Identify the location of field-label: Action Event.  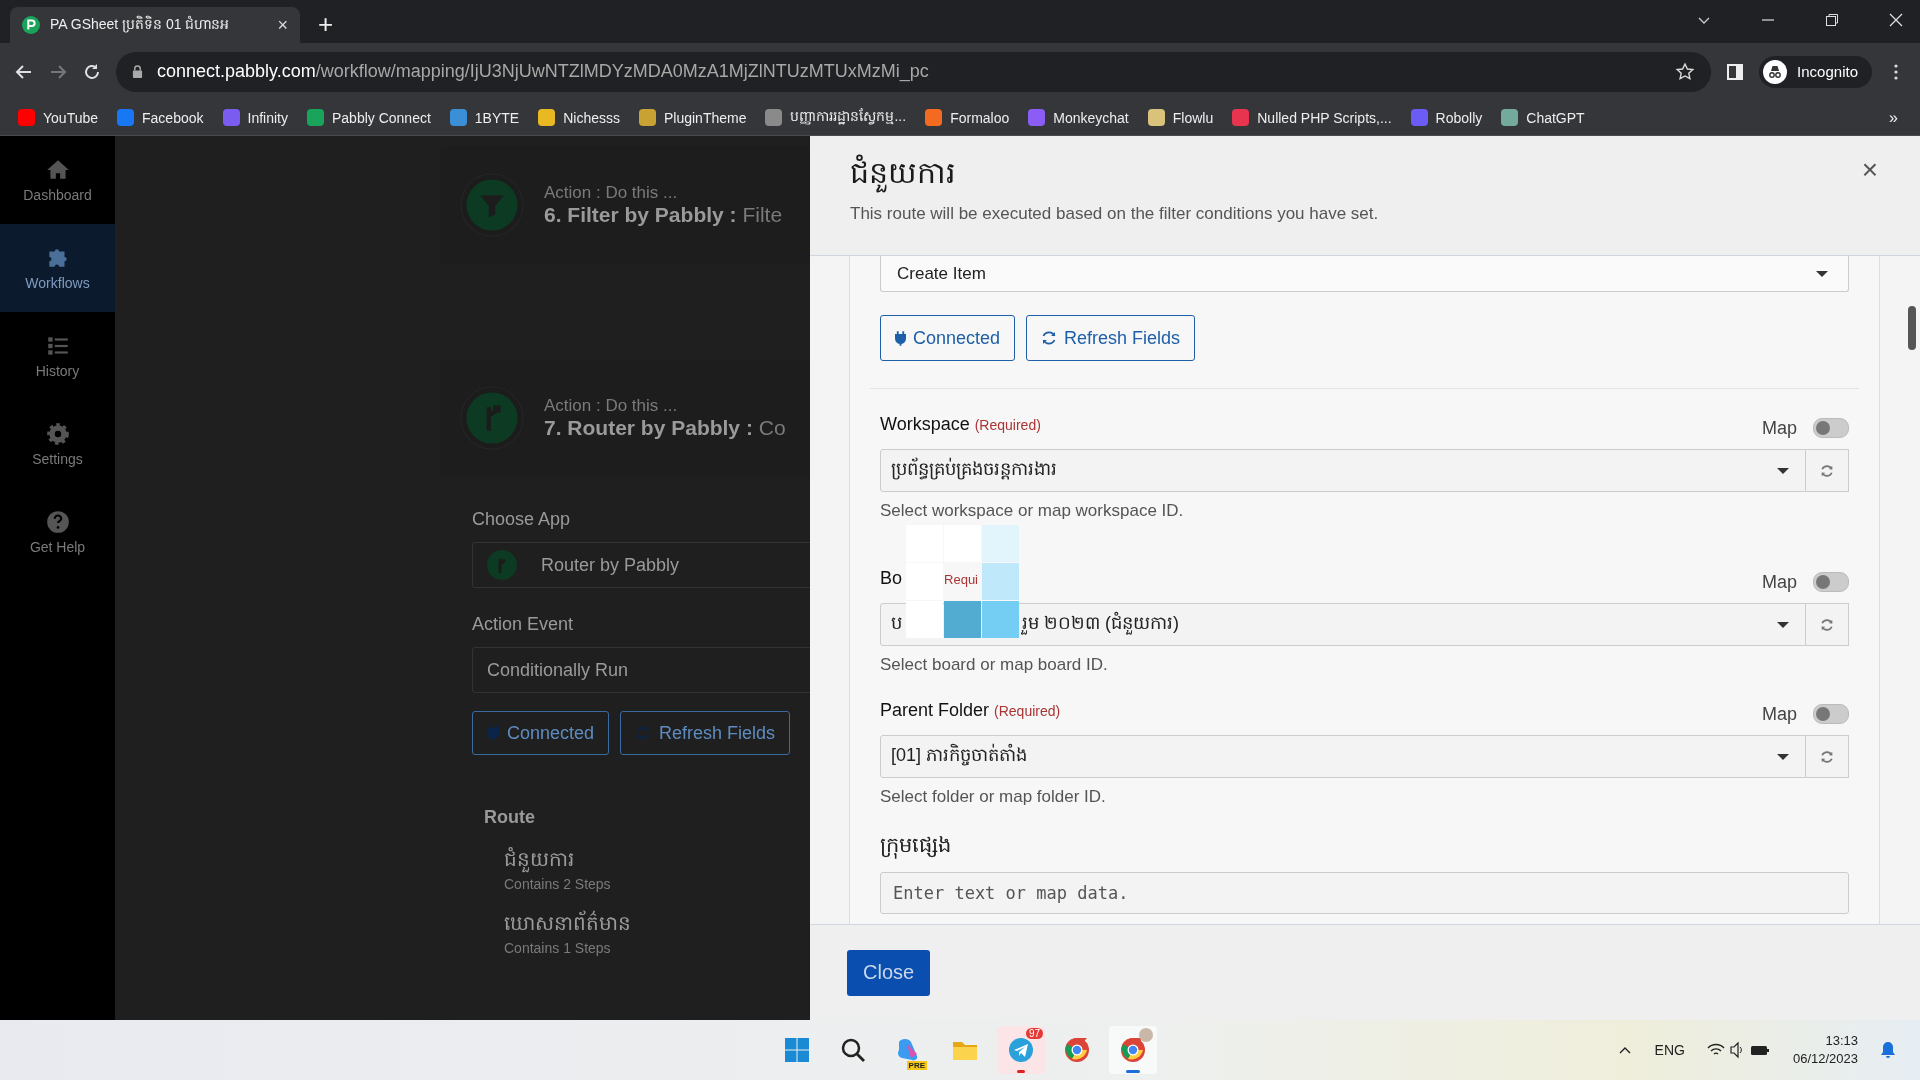
(523, 624).